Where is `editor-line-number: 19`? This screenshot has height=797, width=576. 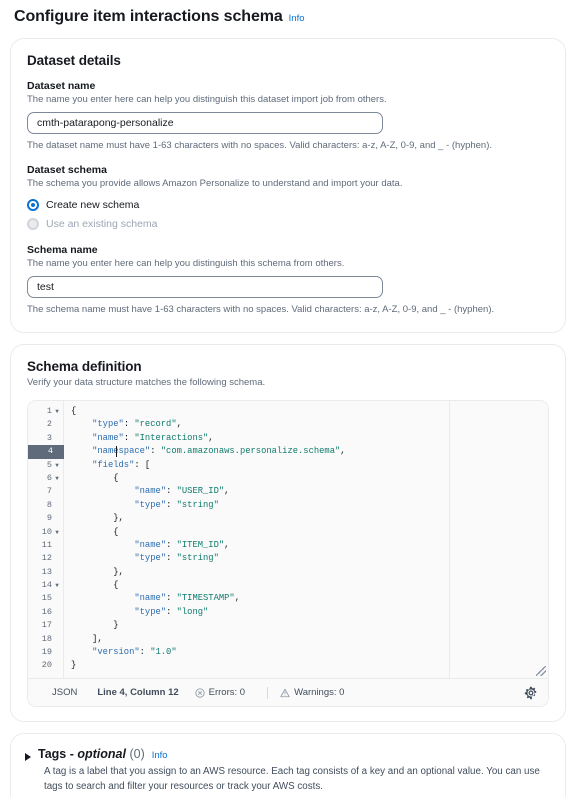 editor-line-number: 19 is located at coordinates (45, 652).